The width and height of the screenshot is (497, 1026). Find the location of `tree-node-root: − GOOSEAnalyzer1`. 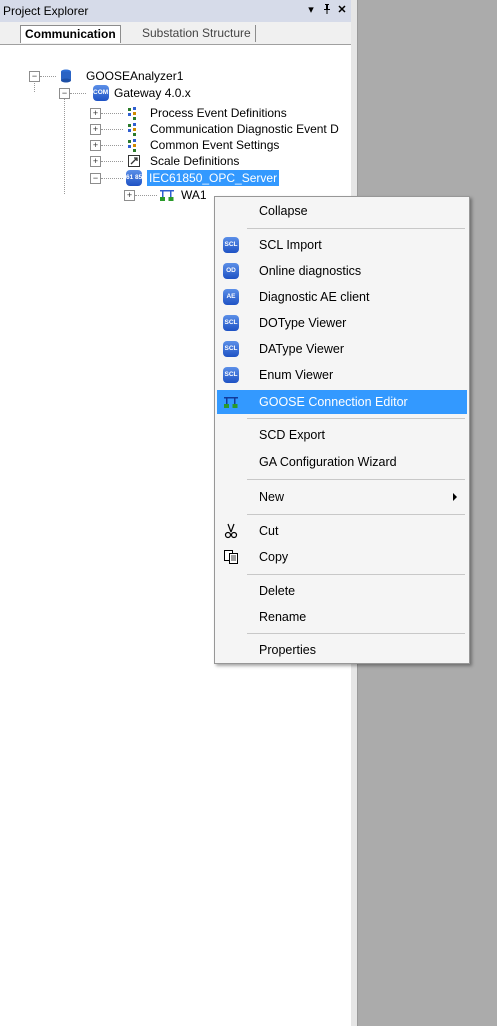

tree-node-root: − GOOSEAnalyzer1 is located at coordinates (175, 76).